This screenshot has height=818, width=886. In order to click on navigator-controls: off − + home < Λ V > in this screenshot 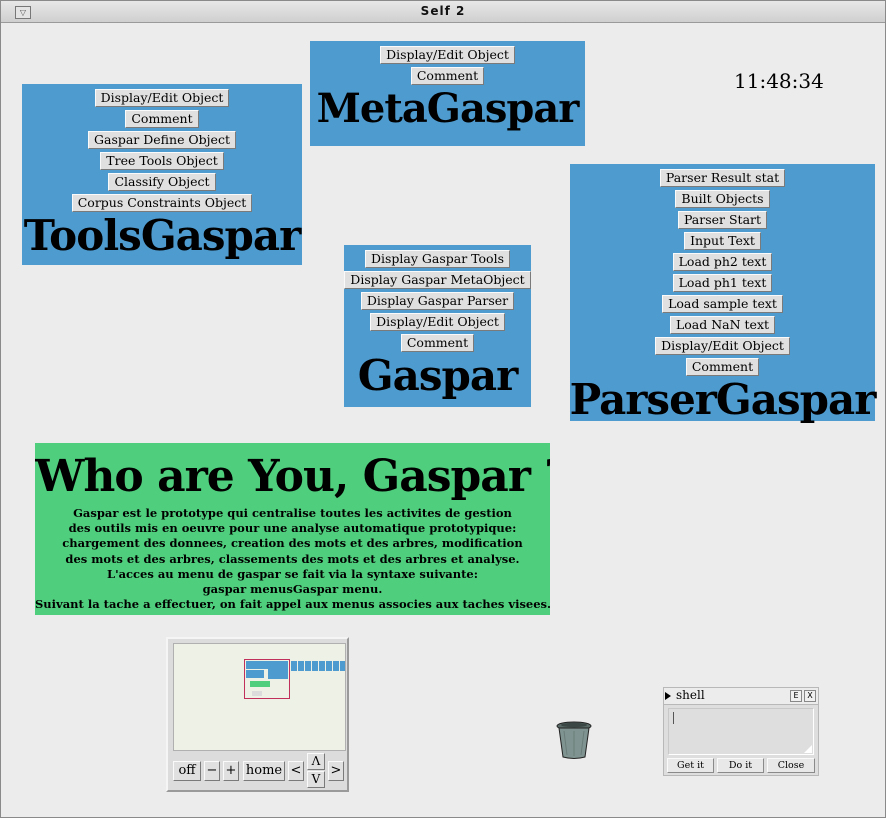, I will do `click(259, 771)`.